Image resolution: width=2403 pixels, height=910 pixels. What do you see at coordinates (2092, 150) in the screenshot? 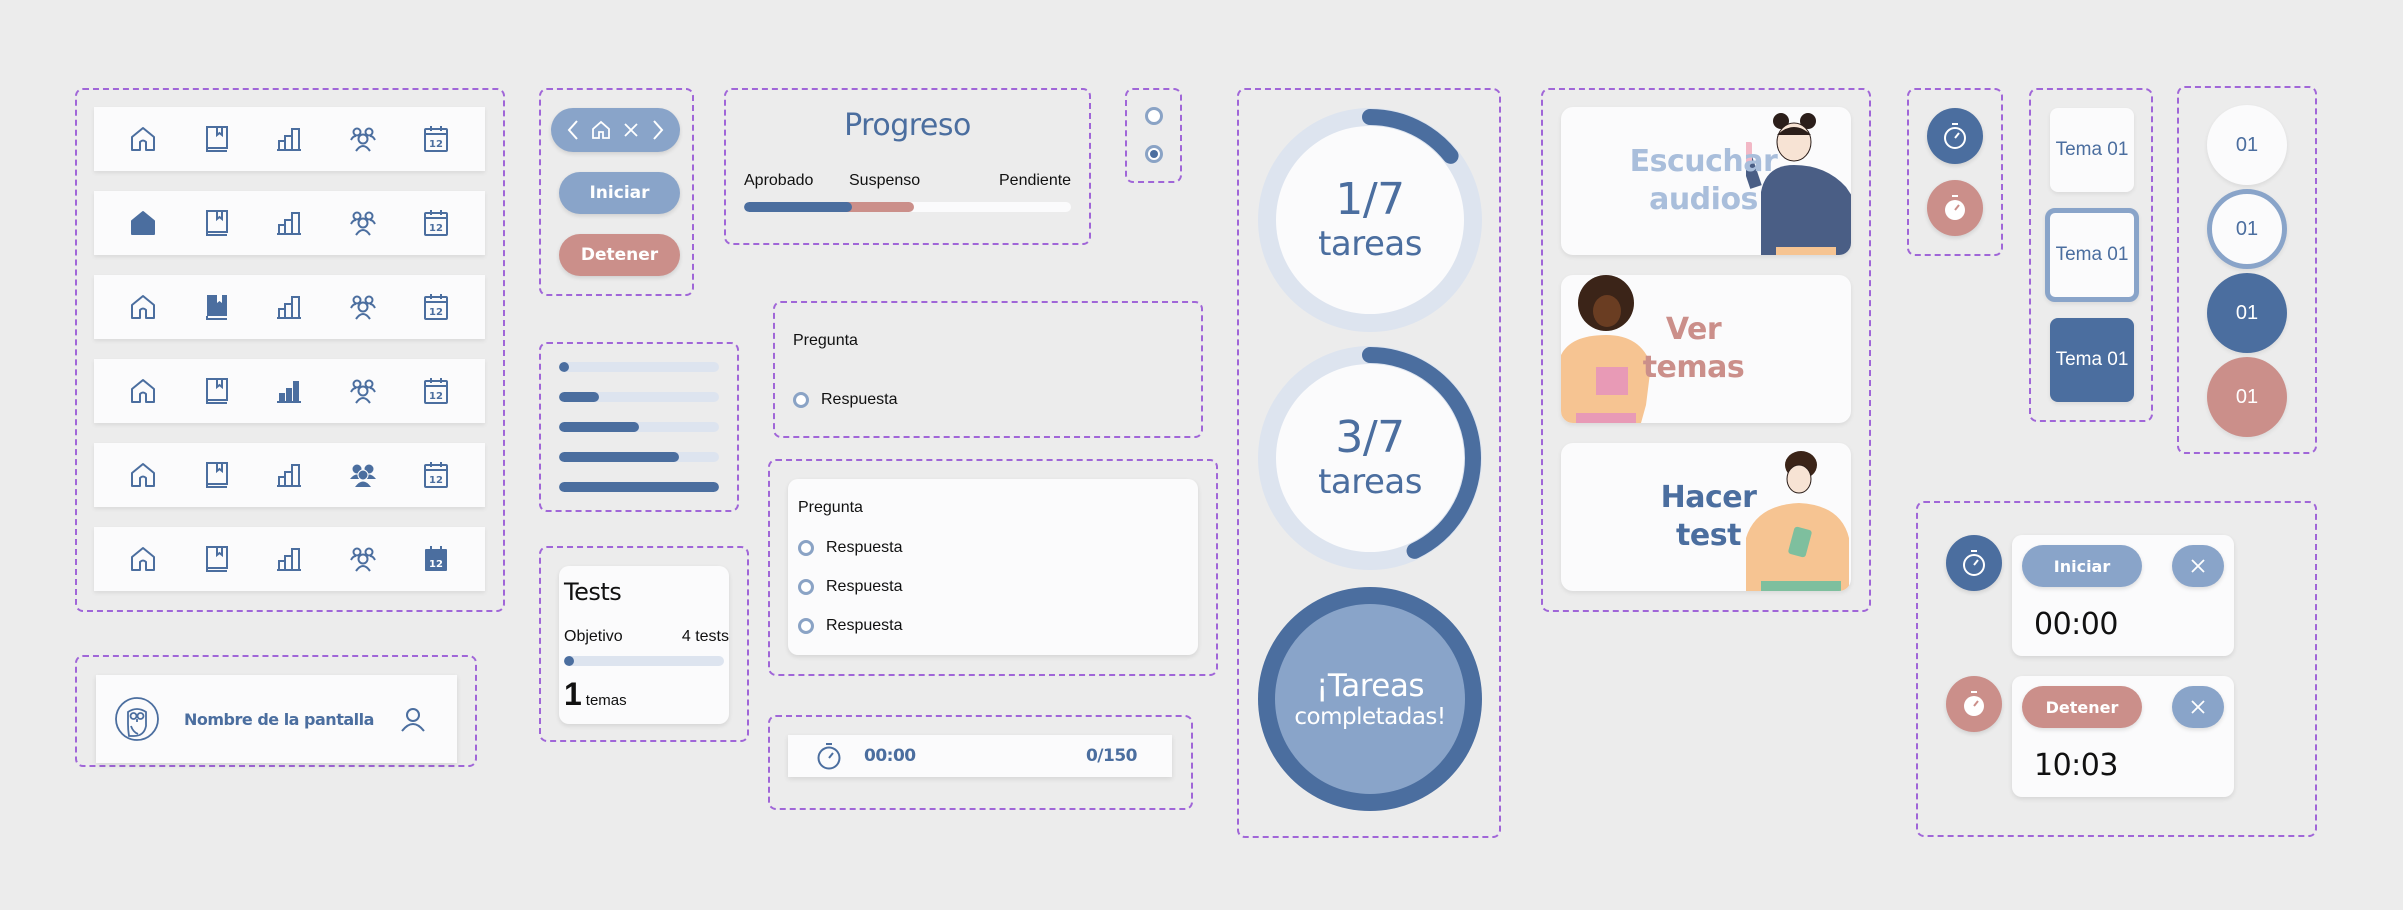
I see `tema-button-default: Tema 01` at bounding box center [2092, 150].